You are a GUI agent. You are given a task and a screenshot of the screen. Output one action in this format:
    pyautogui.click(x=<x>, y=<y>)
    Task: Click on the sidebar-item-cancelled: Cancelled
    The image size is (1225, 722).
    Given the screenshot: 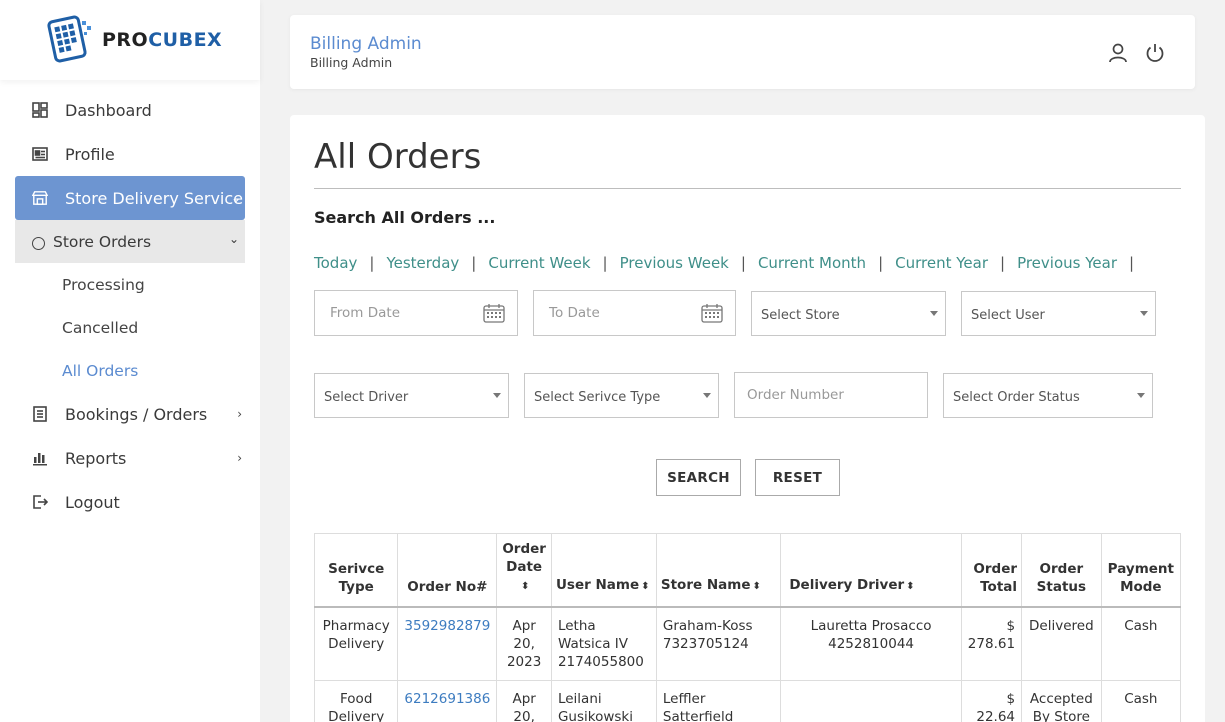 What is the action you would take?
    pyautogui.click(x=130, y=327)
    